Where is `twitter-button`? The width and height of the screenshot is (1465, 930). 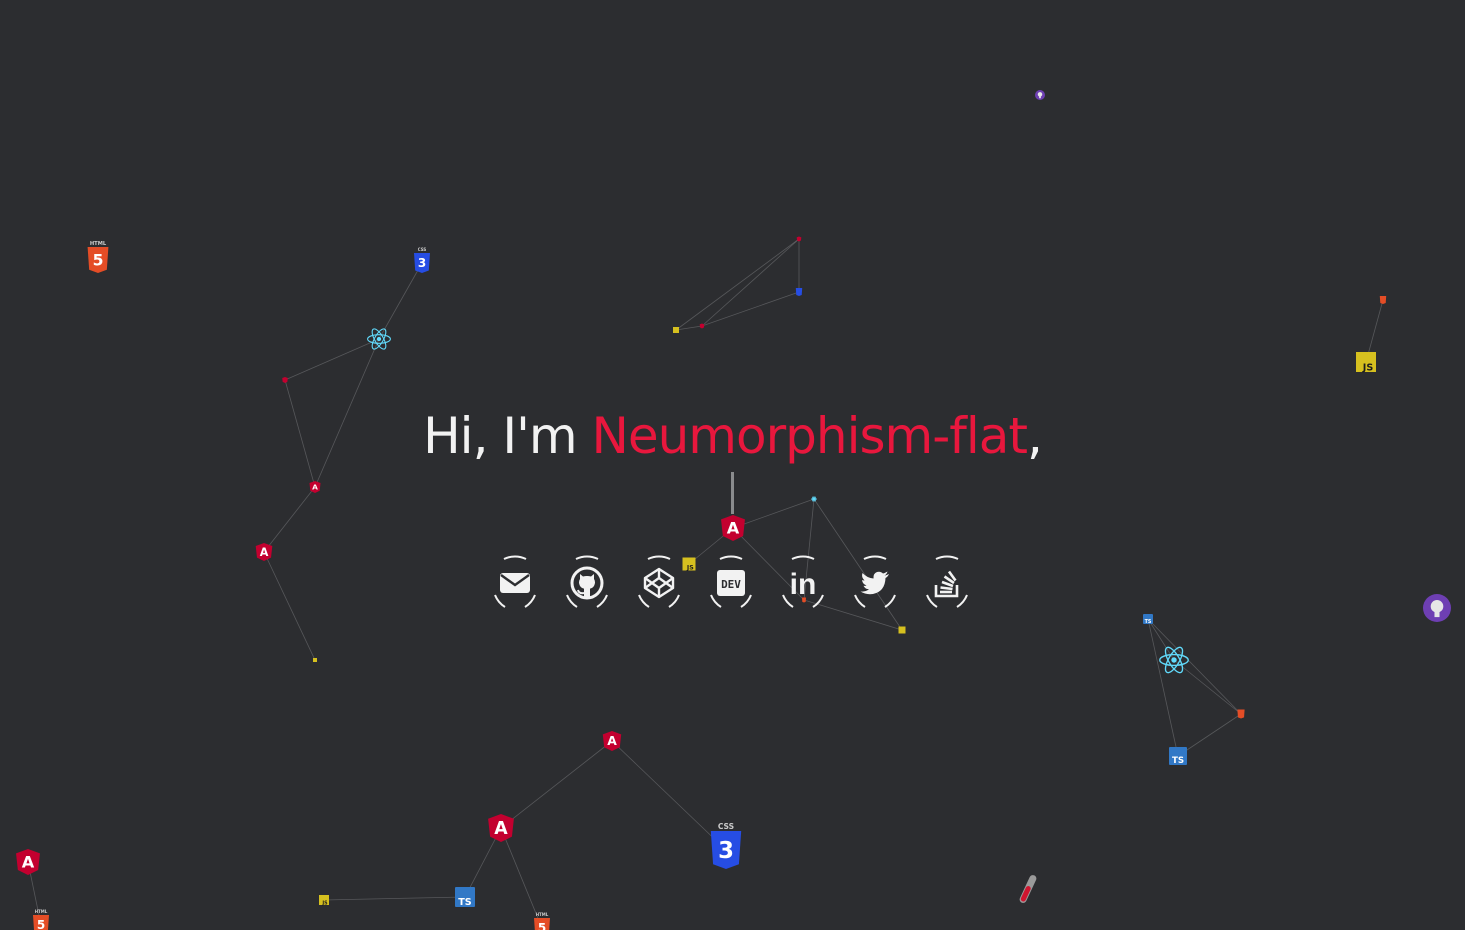
twitter-button is located at coordinates (875, 583).